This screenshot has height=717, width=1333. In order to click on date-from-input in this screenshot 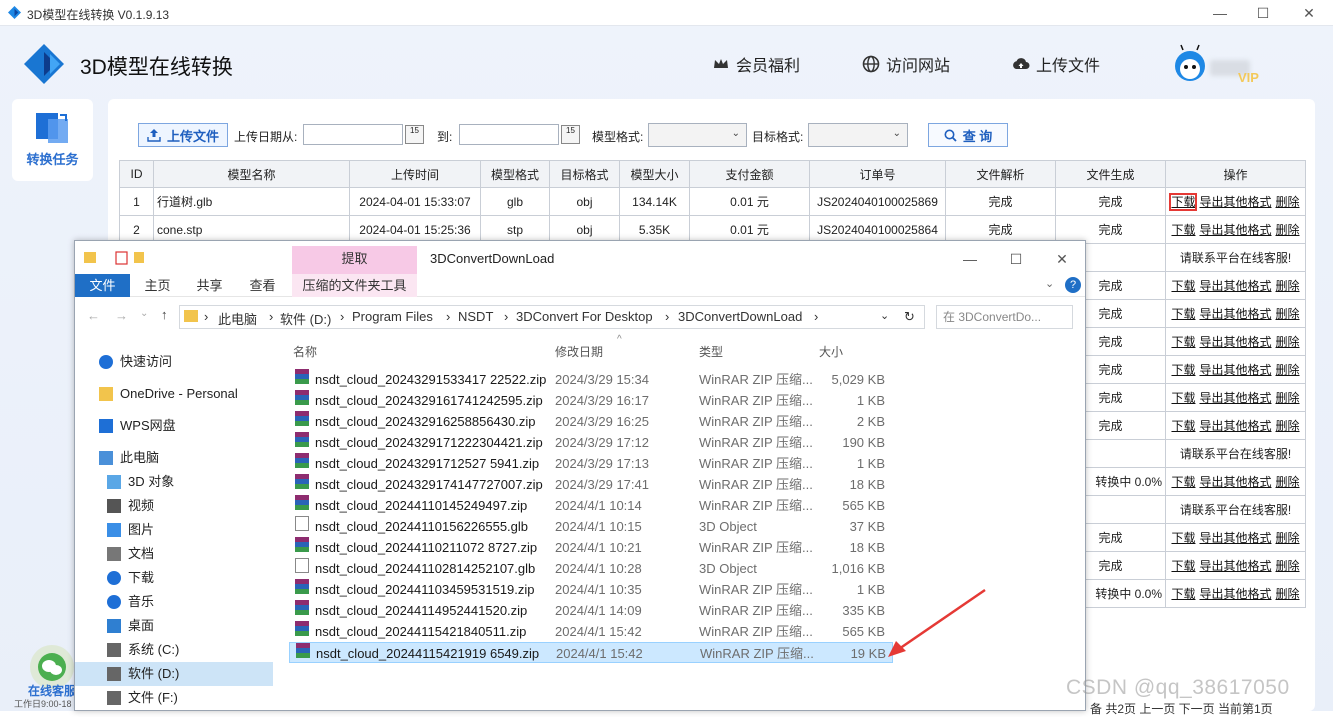, I will do `click(353, 134)`.